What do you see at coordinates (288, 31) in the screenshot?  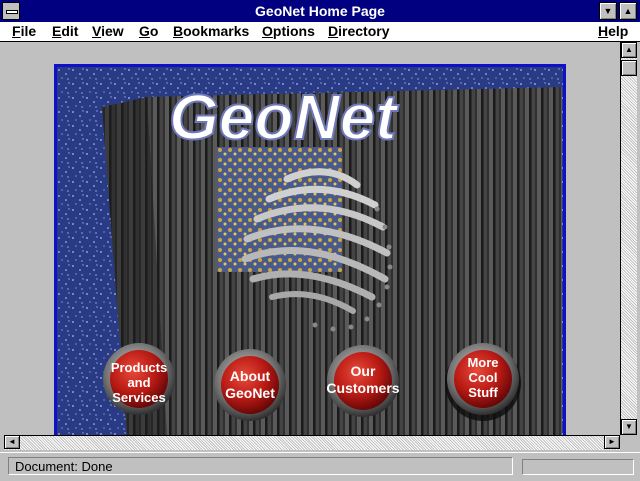 I see `menu-options: Options` at bounding box center [288, 31].